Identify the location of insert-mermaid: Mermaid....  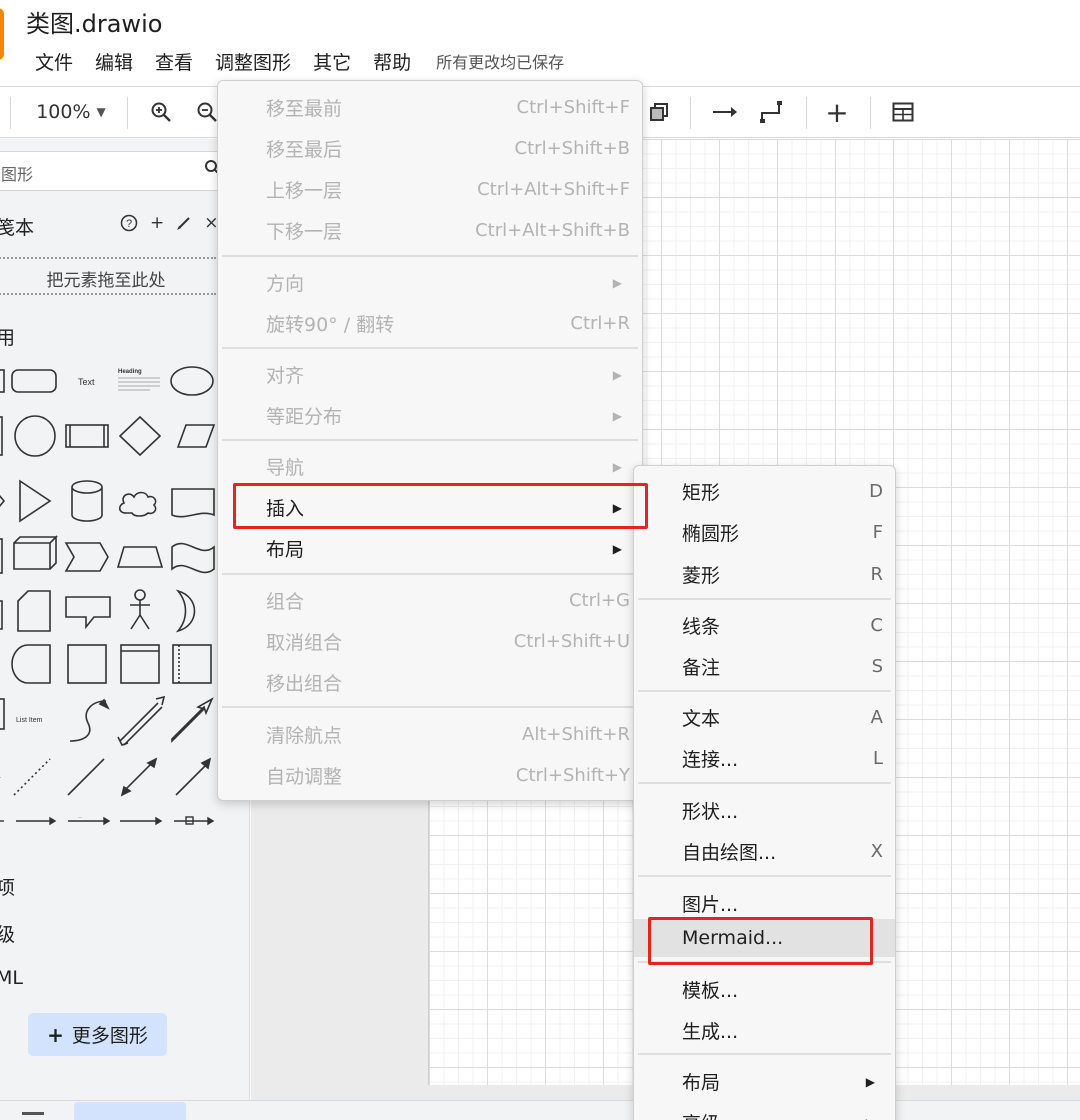
(764, 938).